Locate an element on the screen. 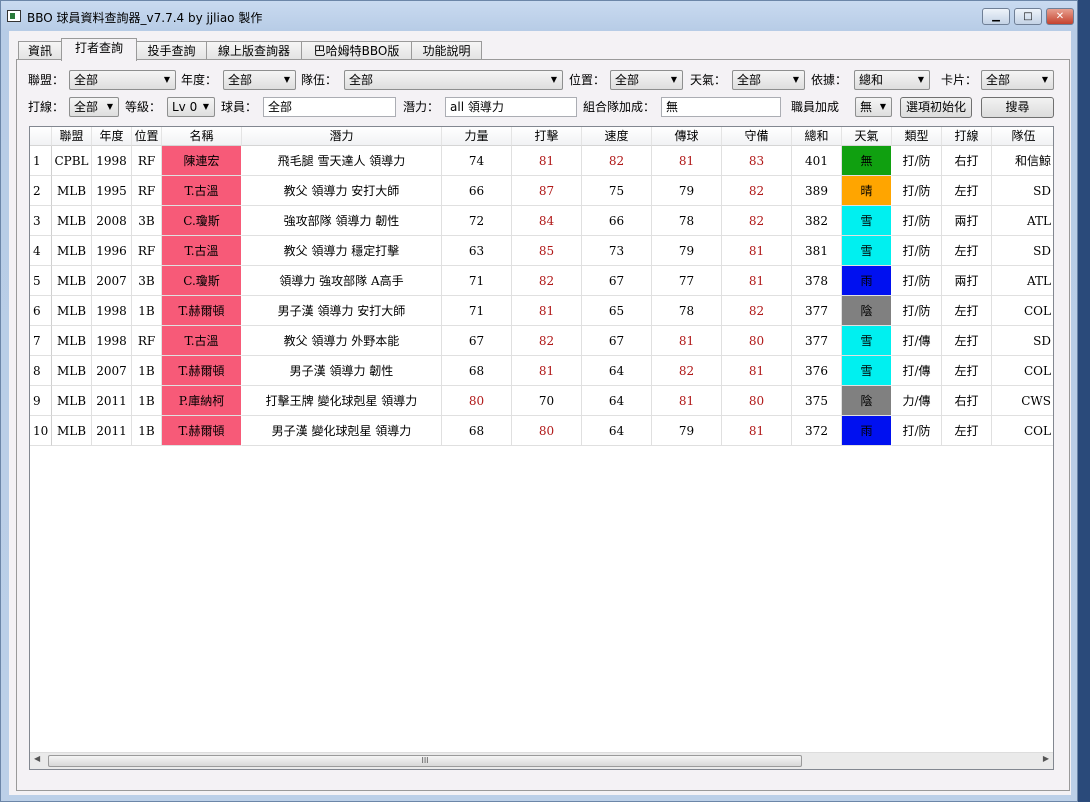 This screenshot has width=1090, height=802. year-label: 年度： is located at coordinates (199, 80).